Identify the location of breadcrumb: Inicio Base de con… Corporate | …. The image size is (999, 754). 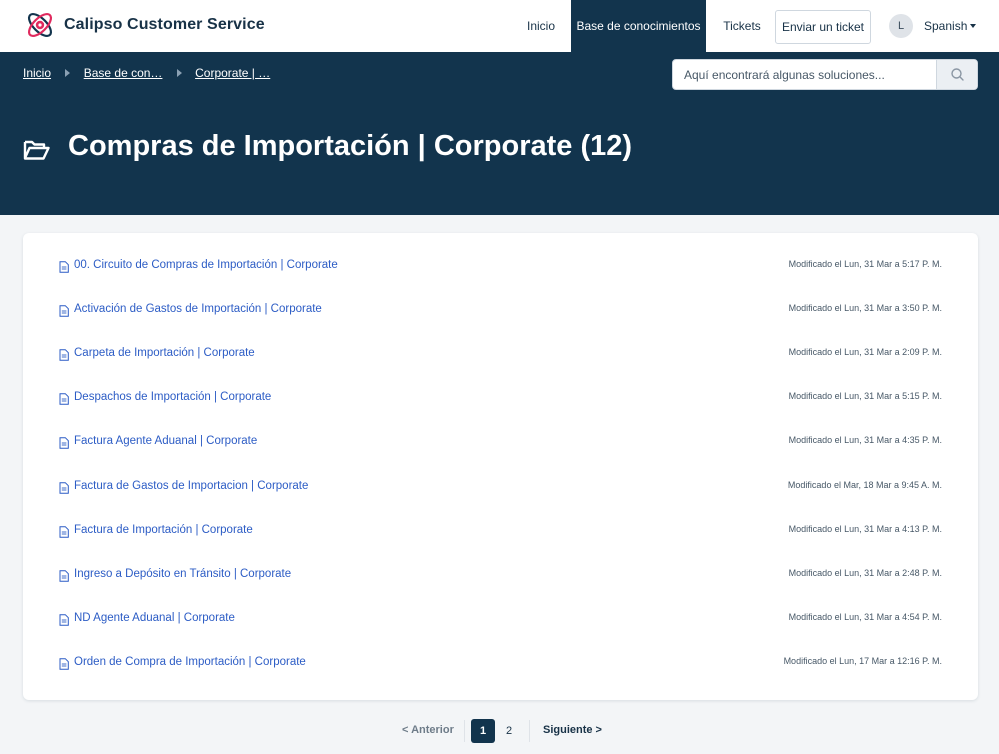
(146, 73).